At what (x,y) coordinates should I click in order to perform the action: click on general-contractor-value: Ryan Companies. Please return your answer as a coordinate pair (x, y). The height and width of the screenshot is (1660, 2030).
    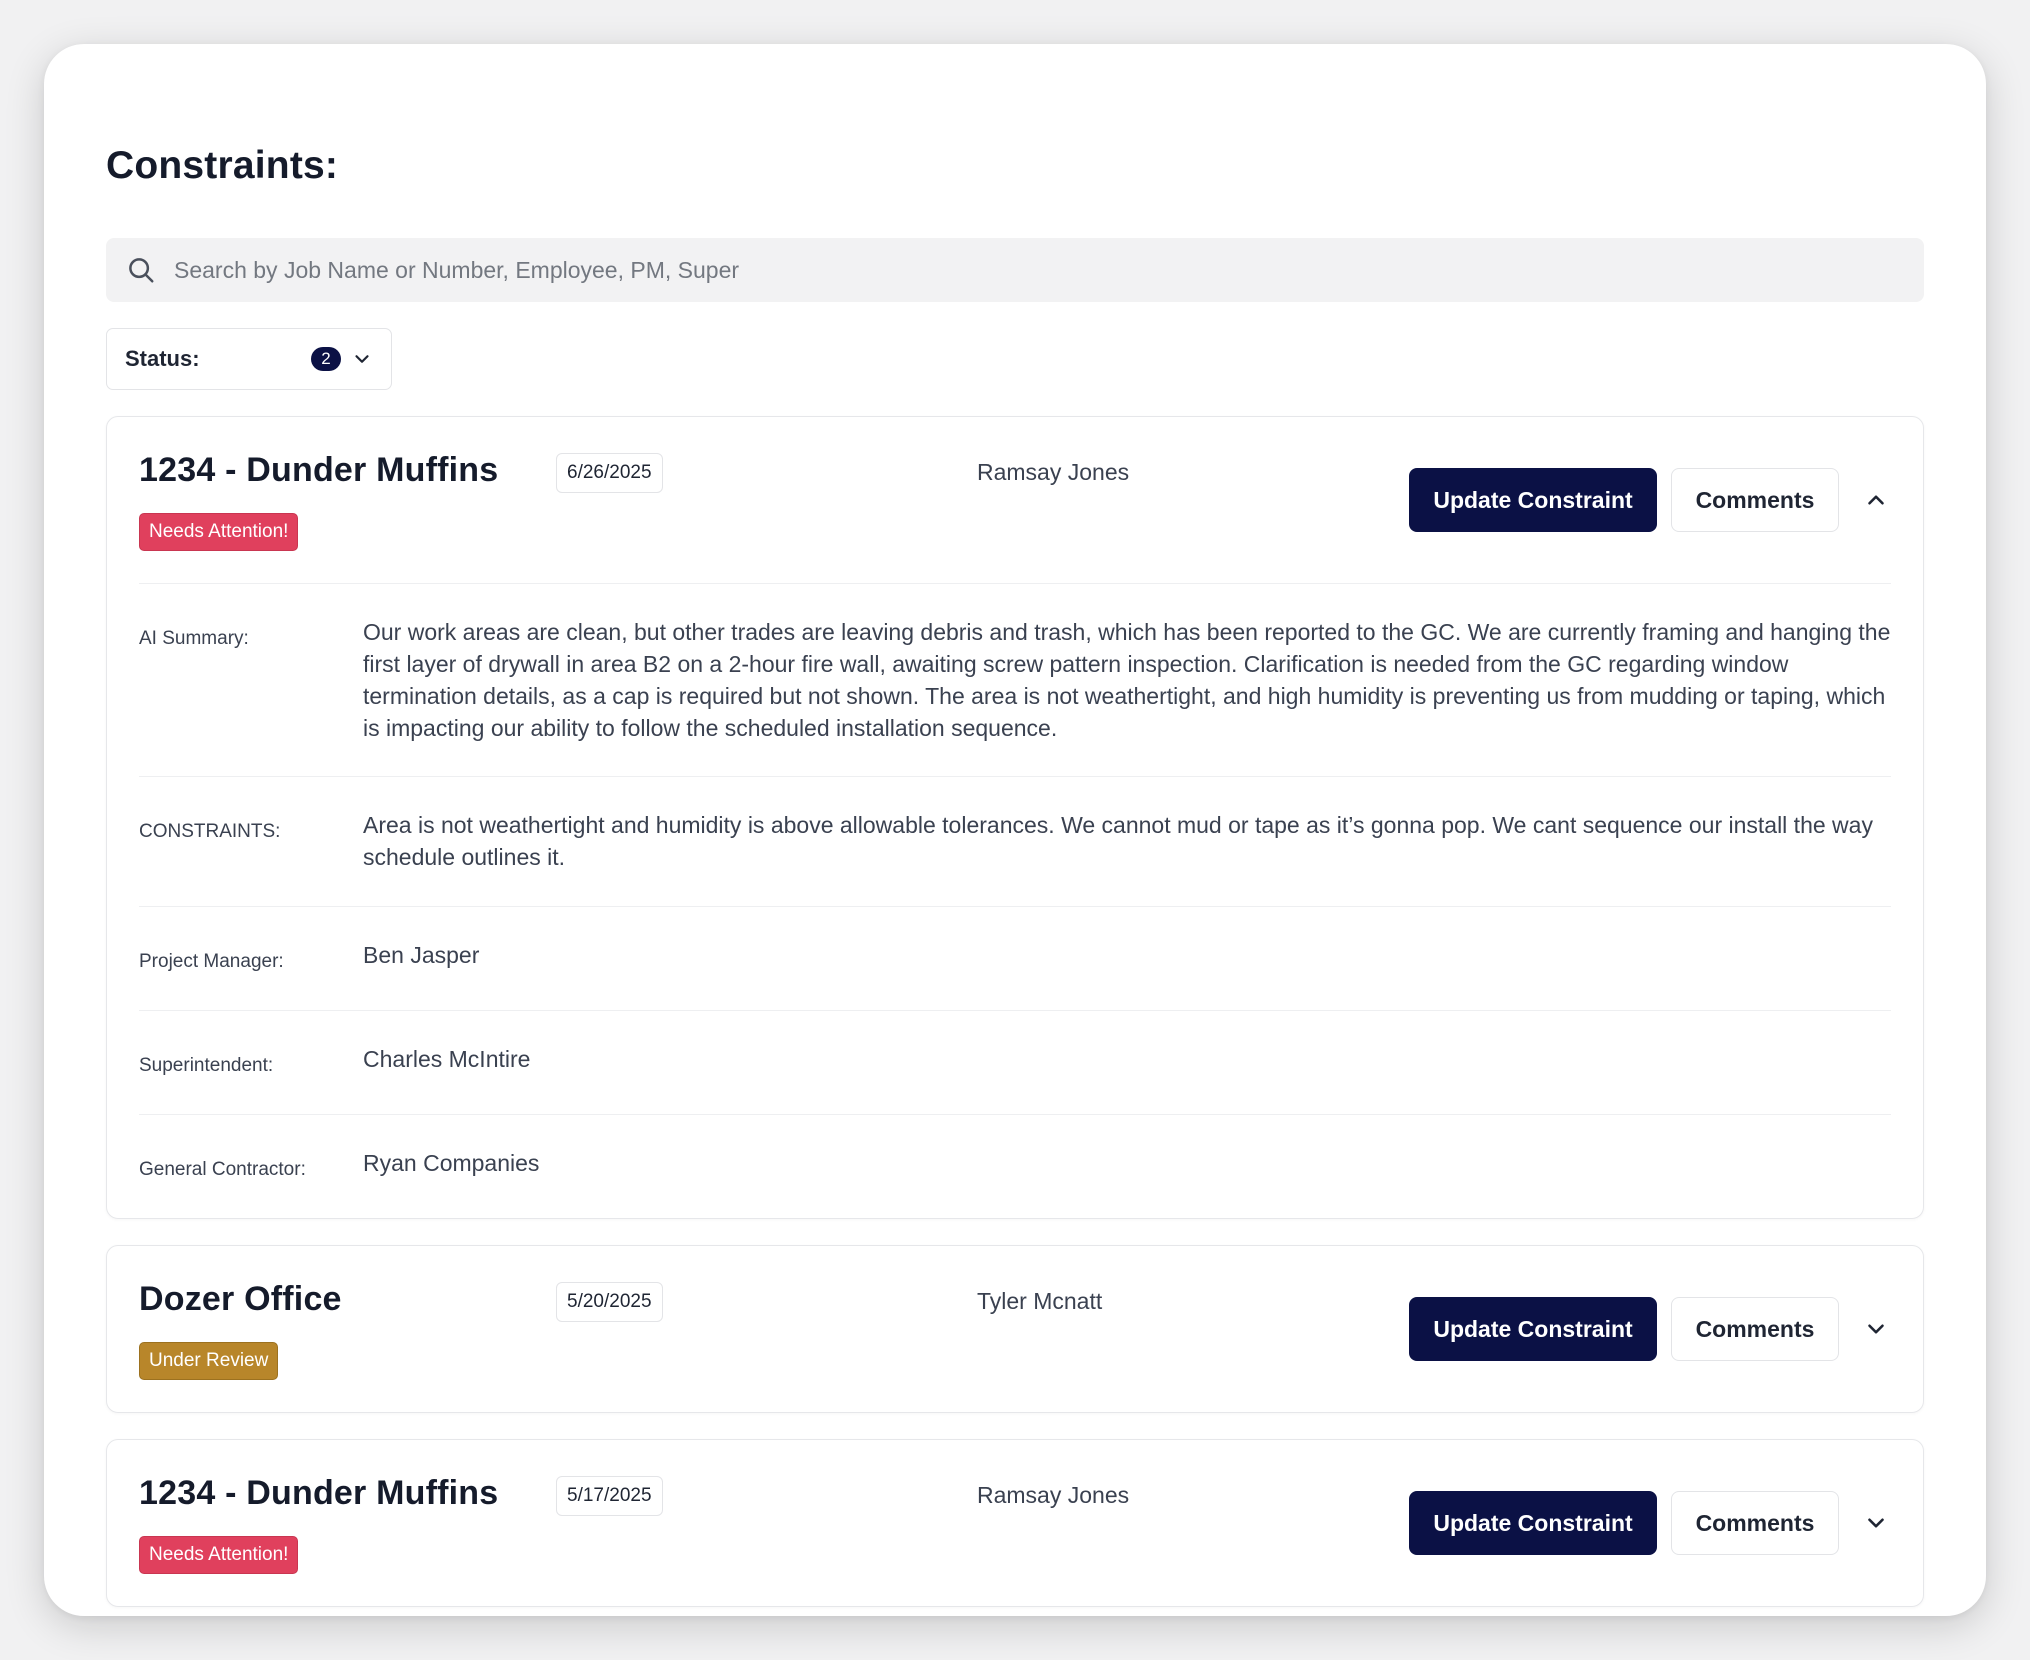
    Looking at the image, I should click on (451, 1163).